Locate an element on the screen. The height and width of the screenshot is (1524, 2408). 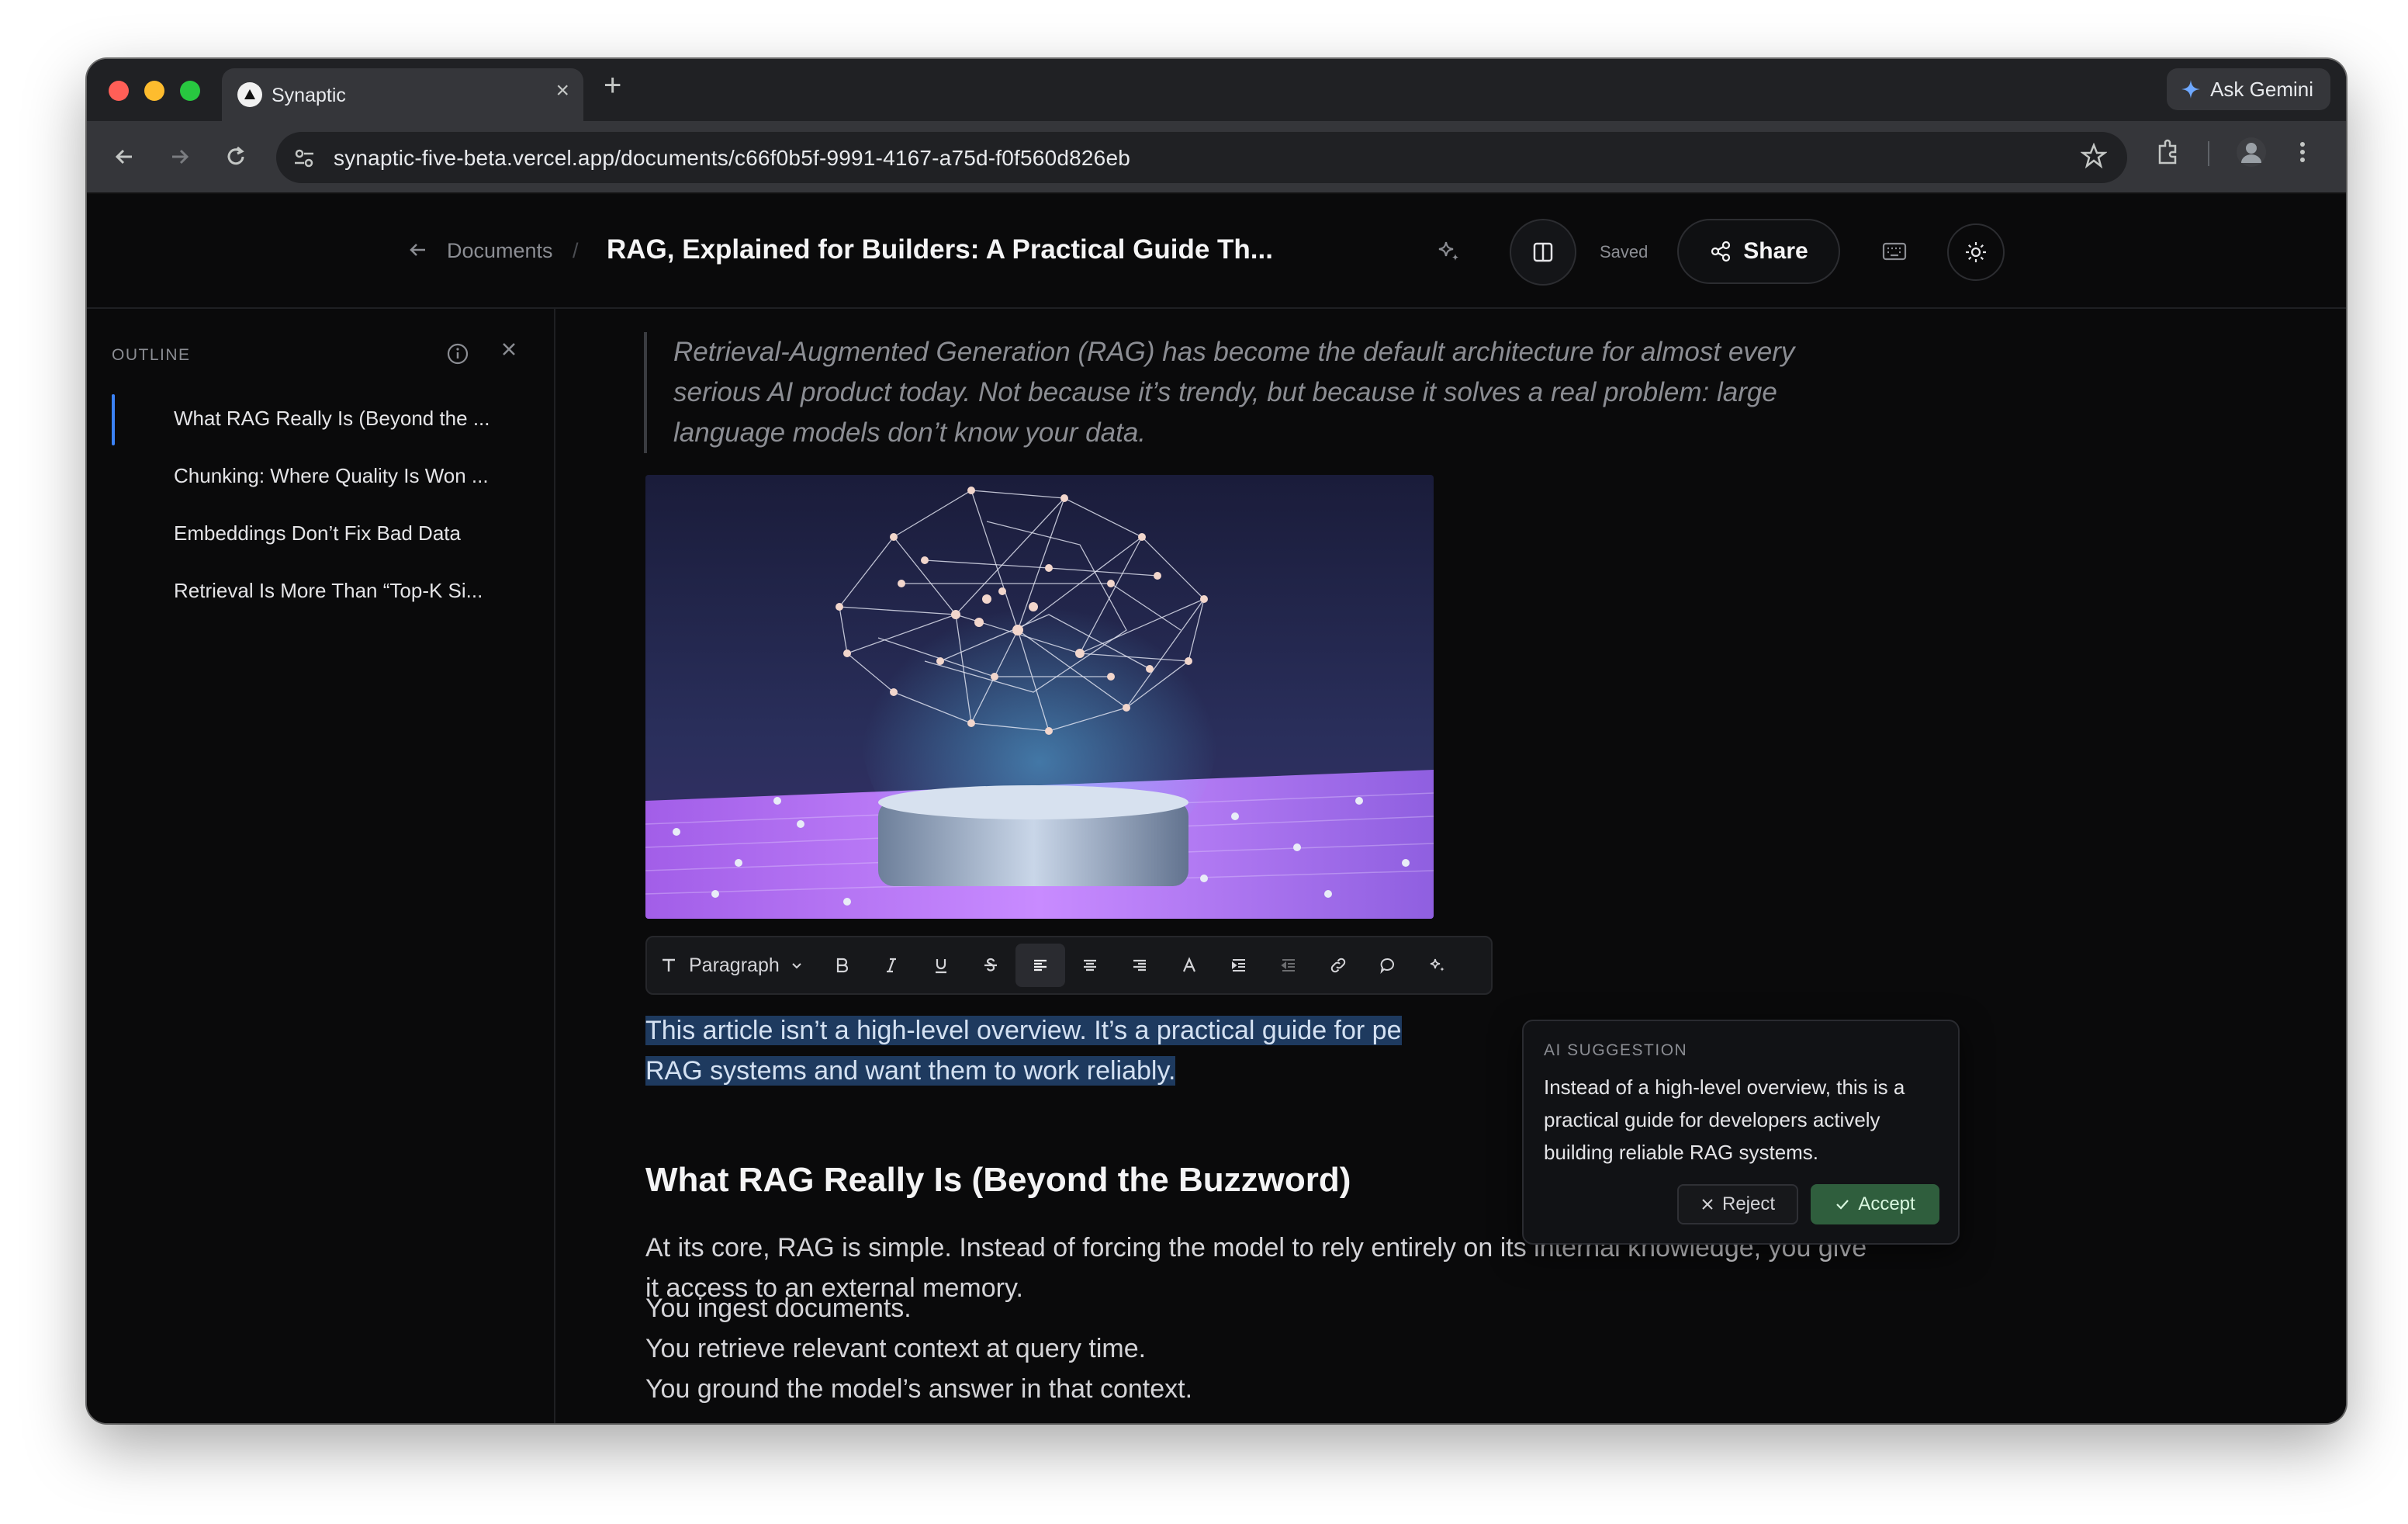
outdent-button is located at coordinates (1288, 965).